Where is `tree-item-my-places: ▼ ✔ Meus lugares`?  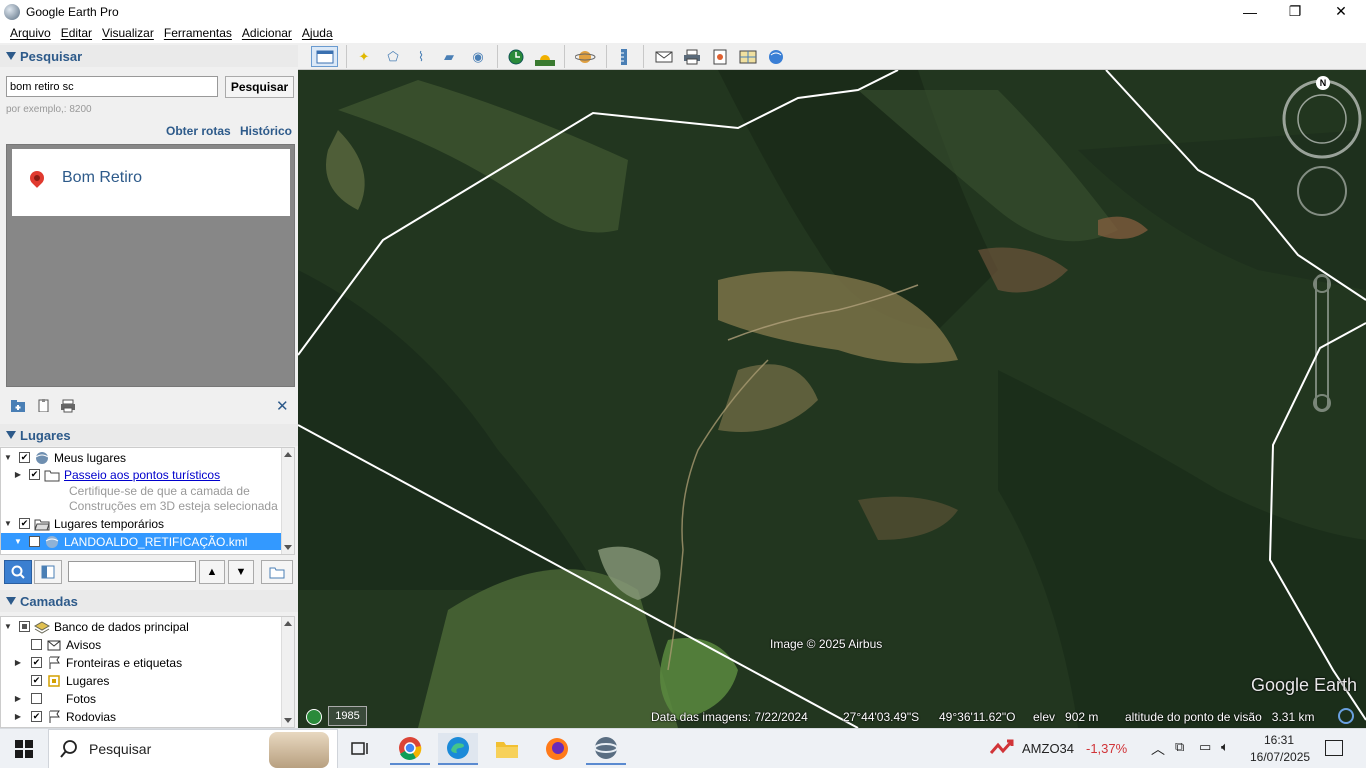 tree-item-my-places: ▼ ✔ Meus lugares is located at coordinates (63, 457).